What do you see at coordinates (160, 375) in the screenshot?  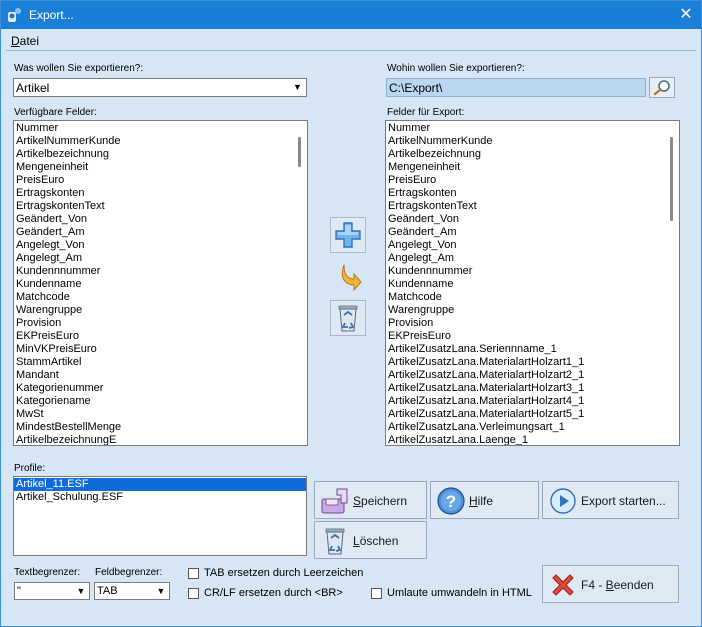 I see `available-field-item: Mandant` at bounding box center [160, 375].